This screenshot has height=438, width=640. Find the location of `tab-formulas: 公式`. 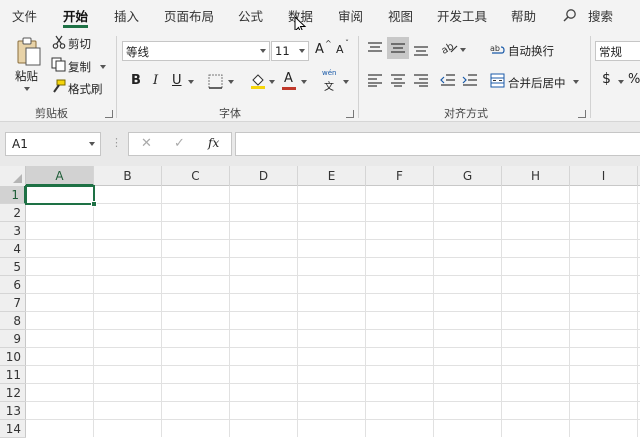

tab-formulas: 公式 is located at coordinates (250, 15).